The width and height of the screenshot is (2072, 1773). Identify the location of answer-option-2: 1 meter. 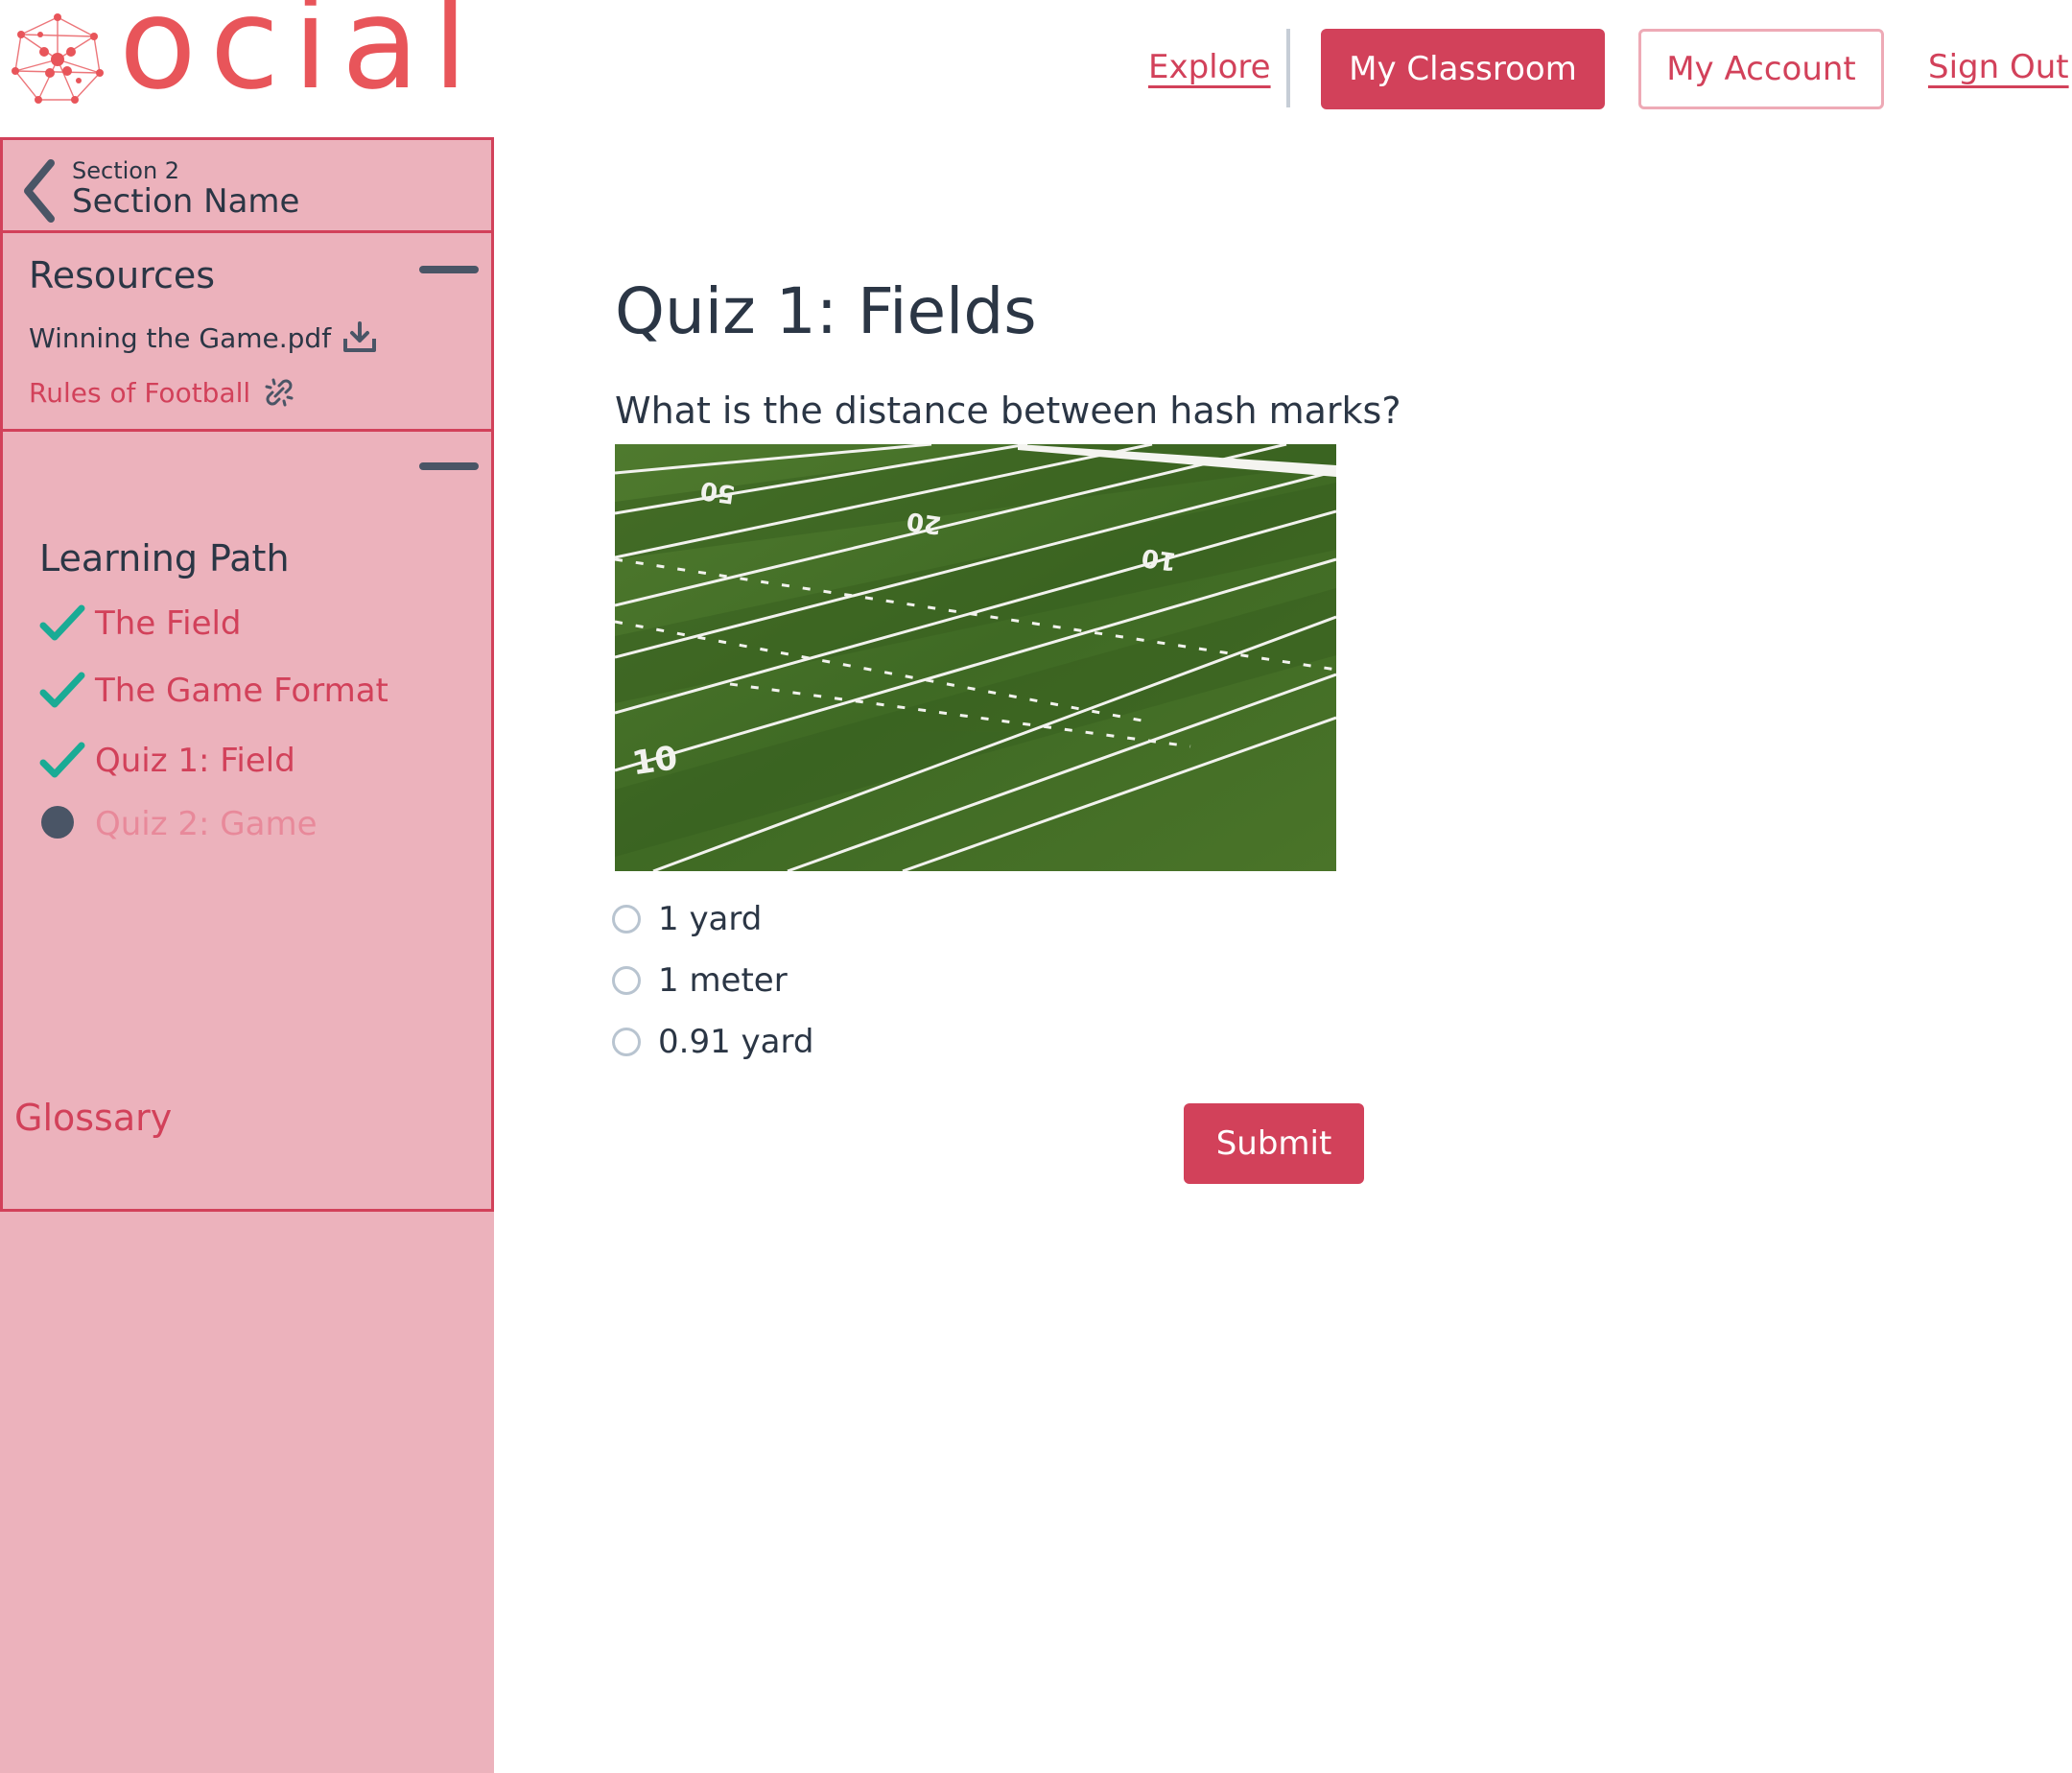
(700, 981).